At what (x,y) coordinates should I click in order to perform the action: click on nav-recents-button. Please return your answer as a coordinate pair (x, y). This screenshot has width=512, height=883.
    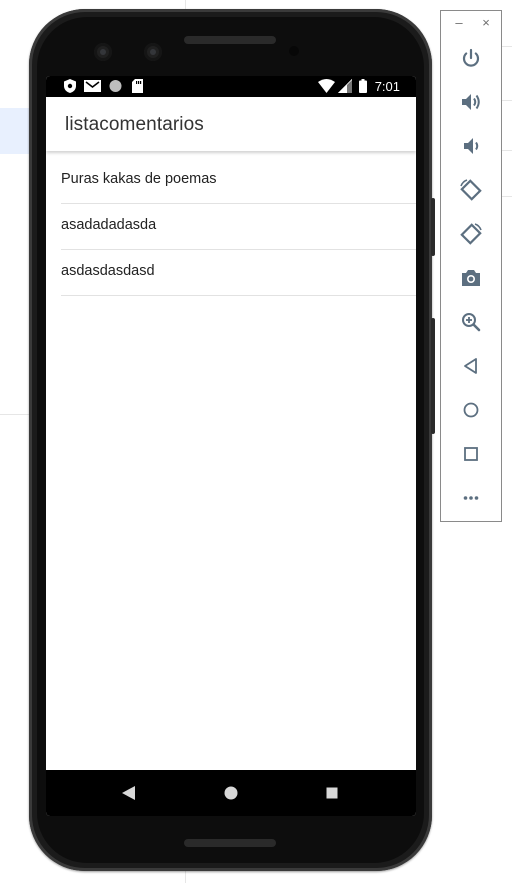
    Looking at the image, I should click on (332, 793).